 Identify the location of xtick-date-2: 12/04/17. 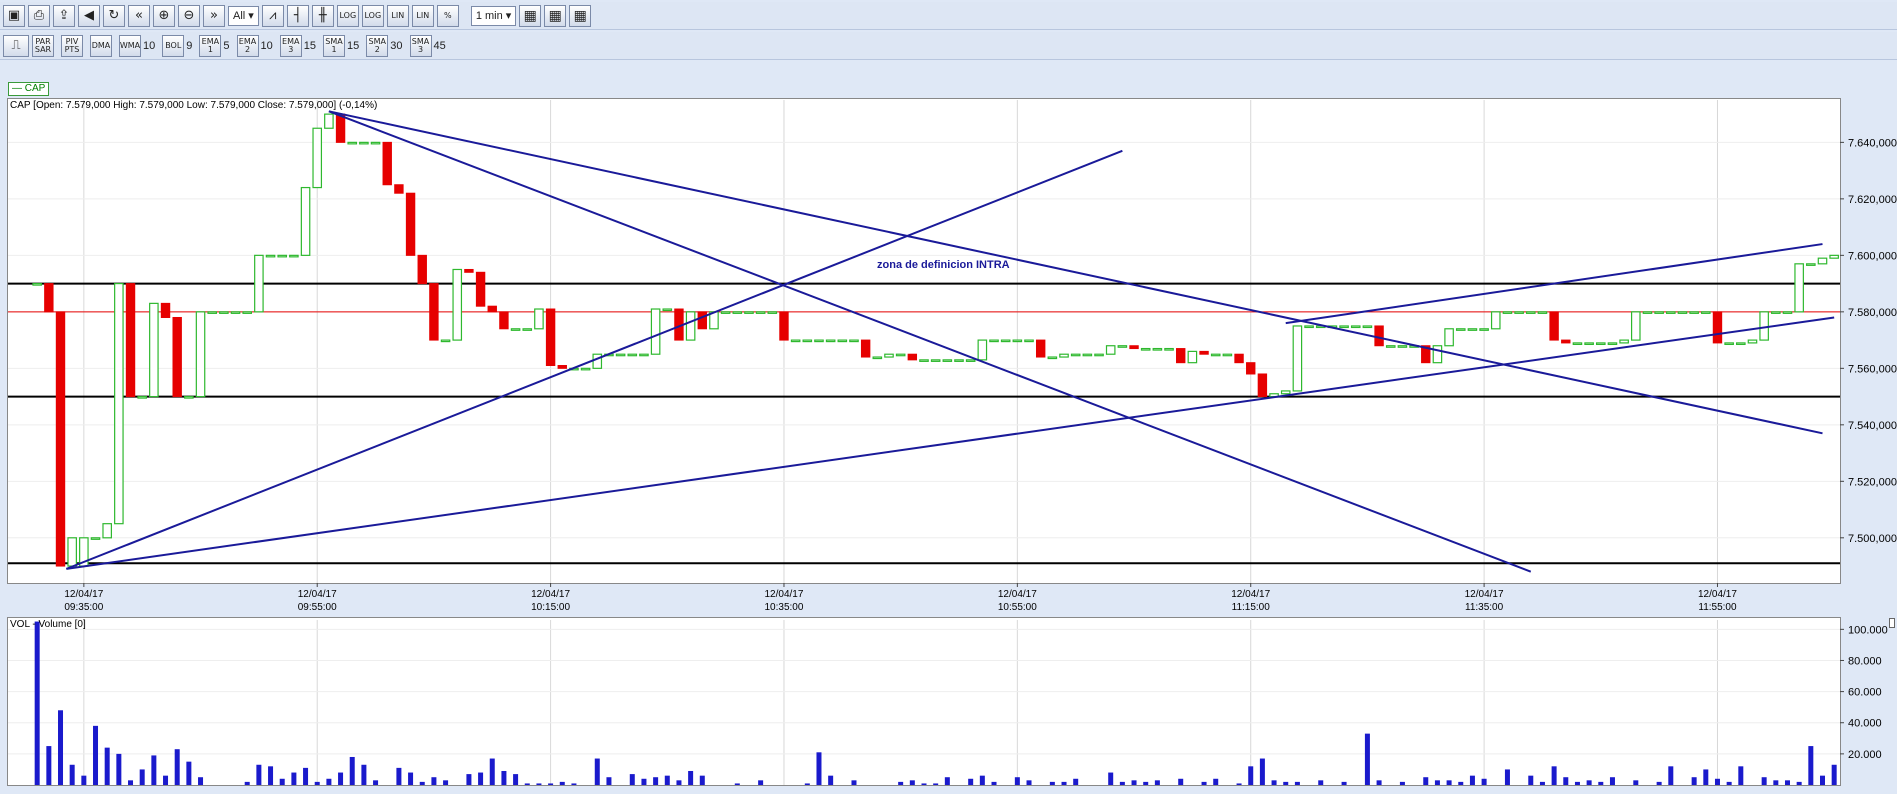
(550, 594).